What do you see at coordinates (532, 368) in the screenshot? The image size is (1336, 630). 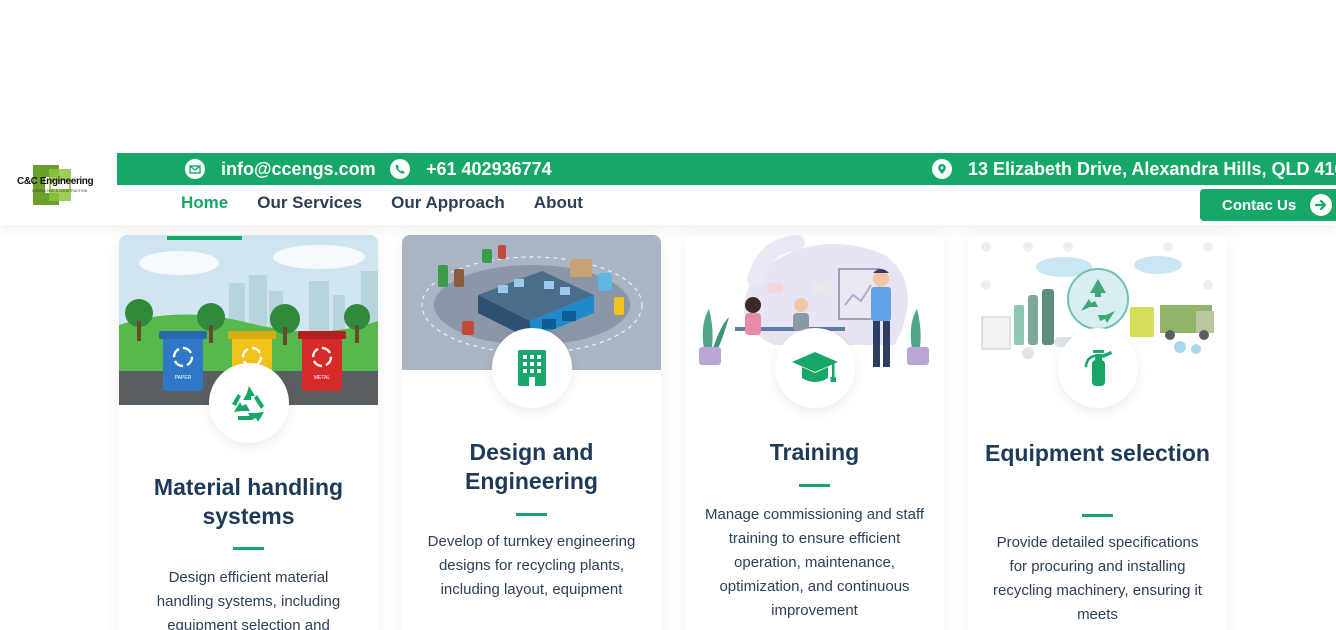 I see `building-icon` at bounding box center [532, 368].